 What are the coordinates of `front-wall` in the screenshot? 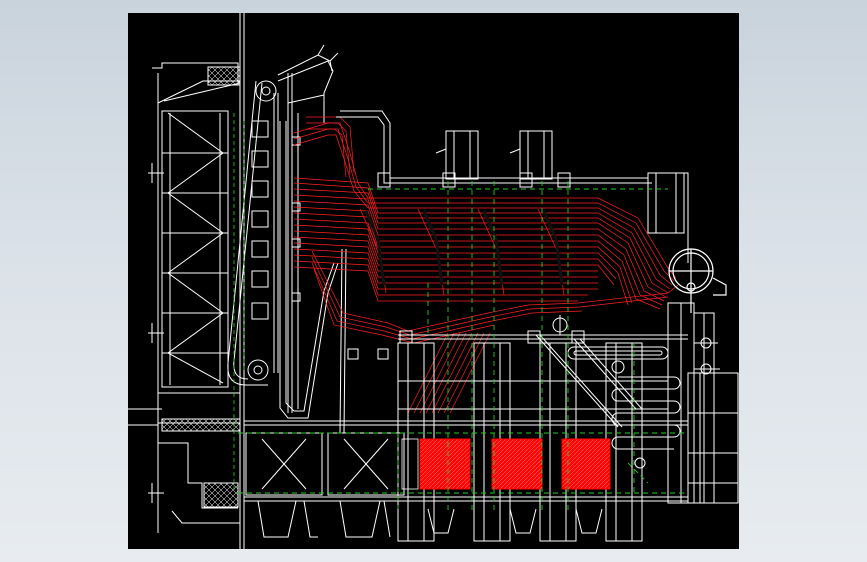 It's located at (196, 281).